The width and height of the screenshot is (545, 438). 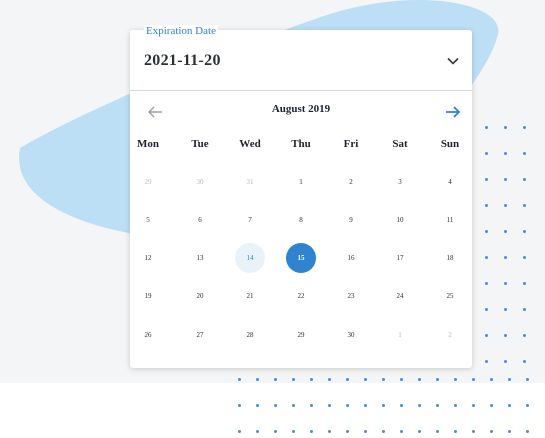 I want to click on calendar-day: 4, so click(x=450, y=182).